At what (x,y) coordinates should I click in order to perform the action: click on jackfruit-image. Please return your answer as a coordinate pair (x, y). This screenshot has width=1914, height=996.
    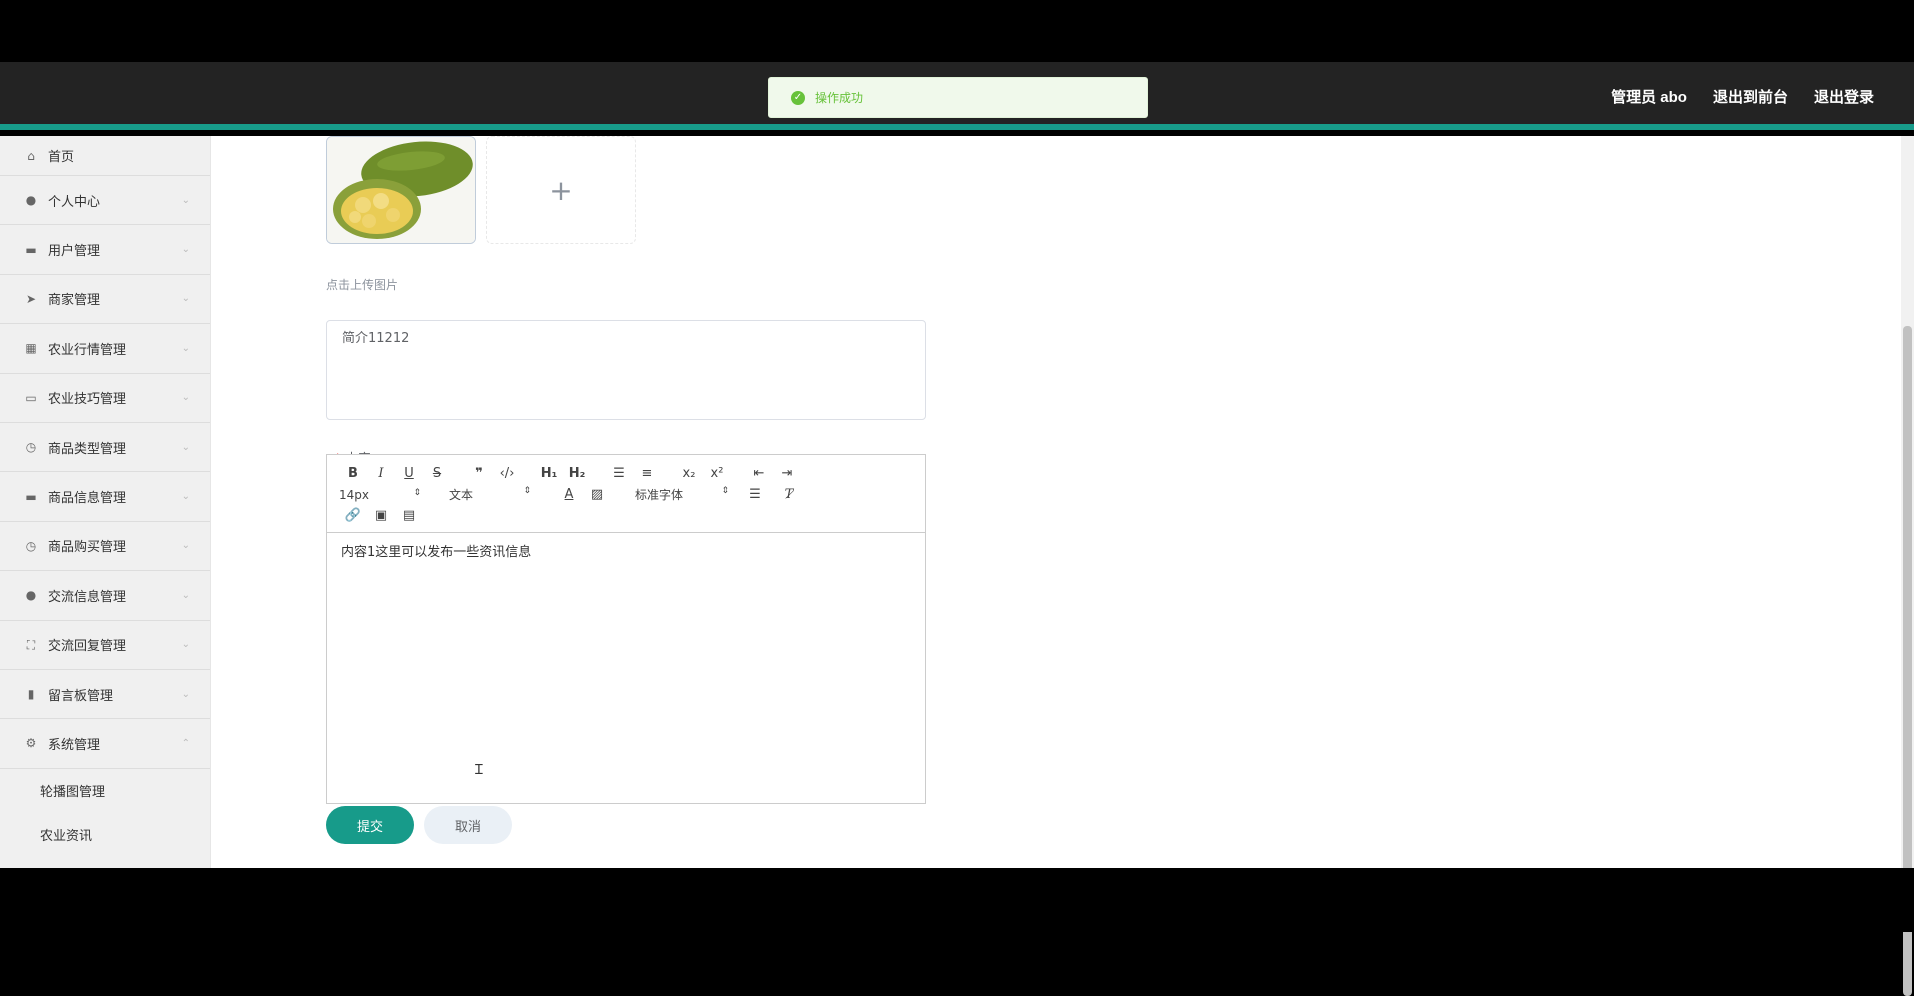
    Looking at the image, I should click on (401, 190).